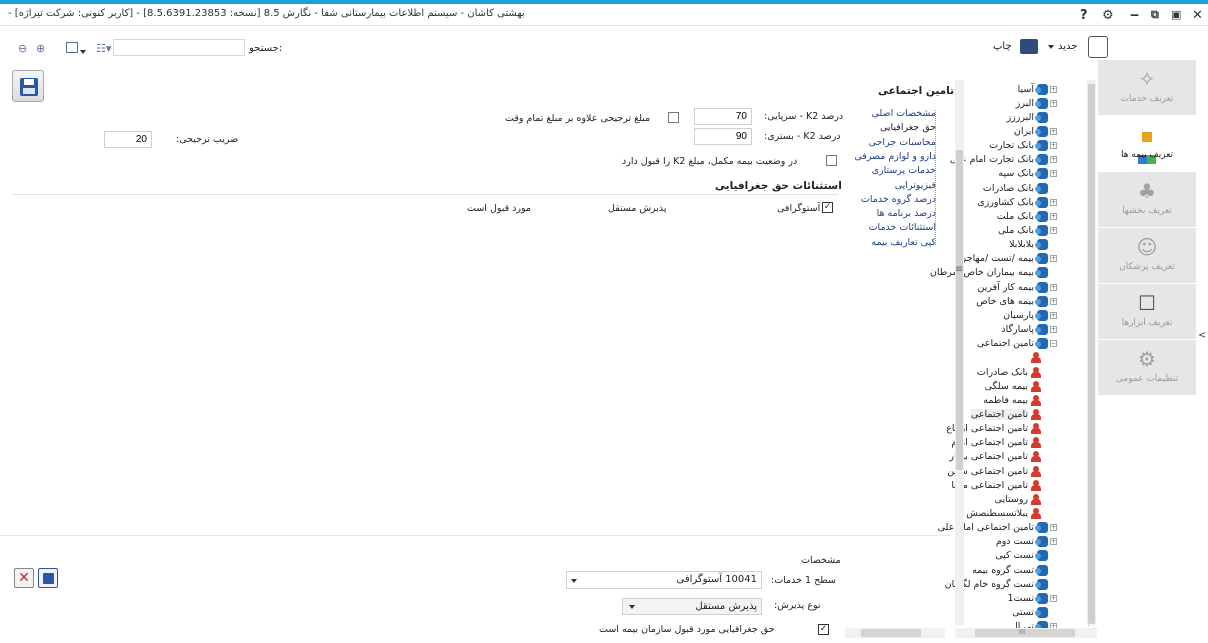 The width and height of the screenshot is (1208, 643). I want to click on print-button: چاپ, so click(1002, 46).